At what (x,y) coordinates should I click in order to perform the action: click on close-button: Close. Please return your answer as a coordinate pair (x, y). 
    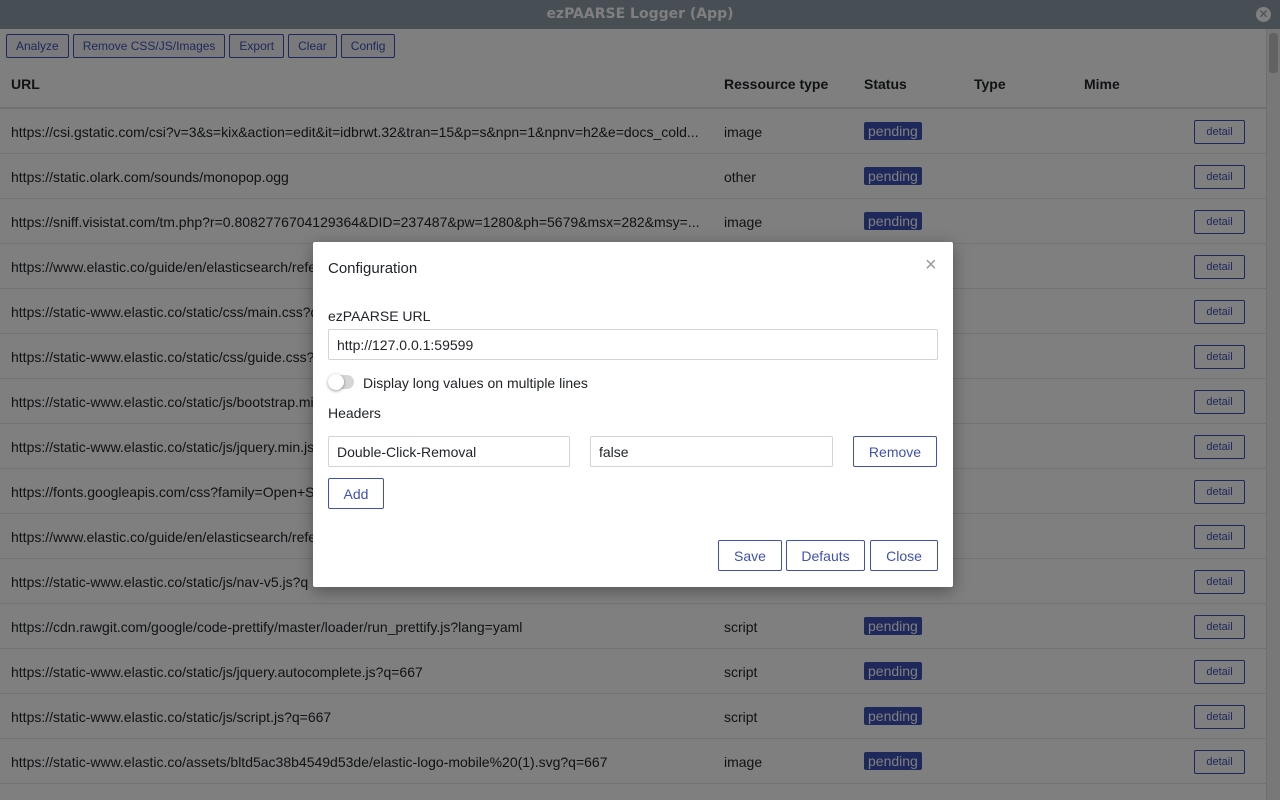
    Looking at the image, I should click on (904, 555).